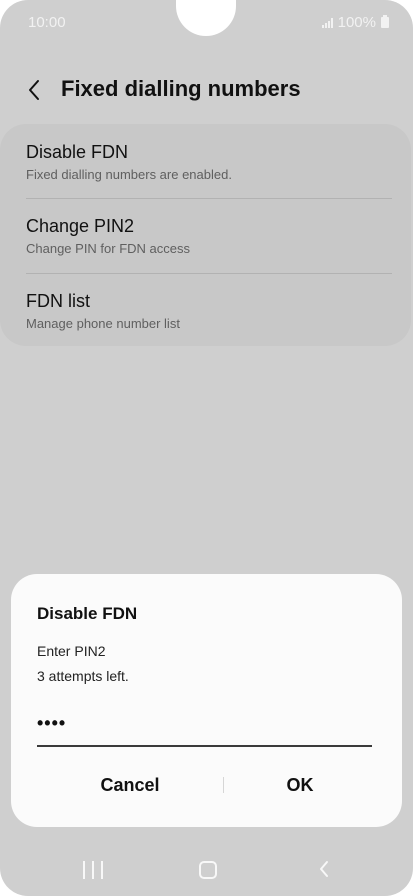 The image size is (413, 896). Describe the element at coordinates (206, 18) in the screenshot. I see `camera-notch` at that location.